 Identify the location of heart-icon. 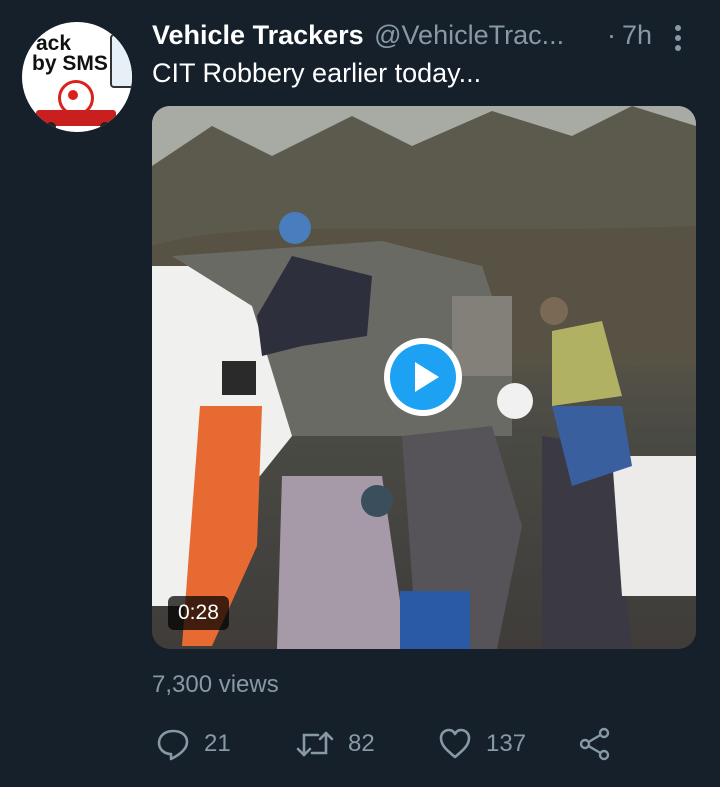
(455, 743).